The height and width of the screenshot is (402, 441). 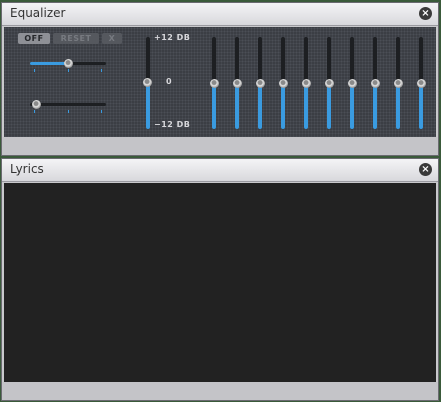 What do you see at coordinates (27, 169) in the screenshot?
I see `lyrics-title: Lyrics` at bounding box center [27, 169].